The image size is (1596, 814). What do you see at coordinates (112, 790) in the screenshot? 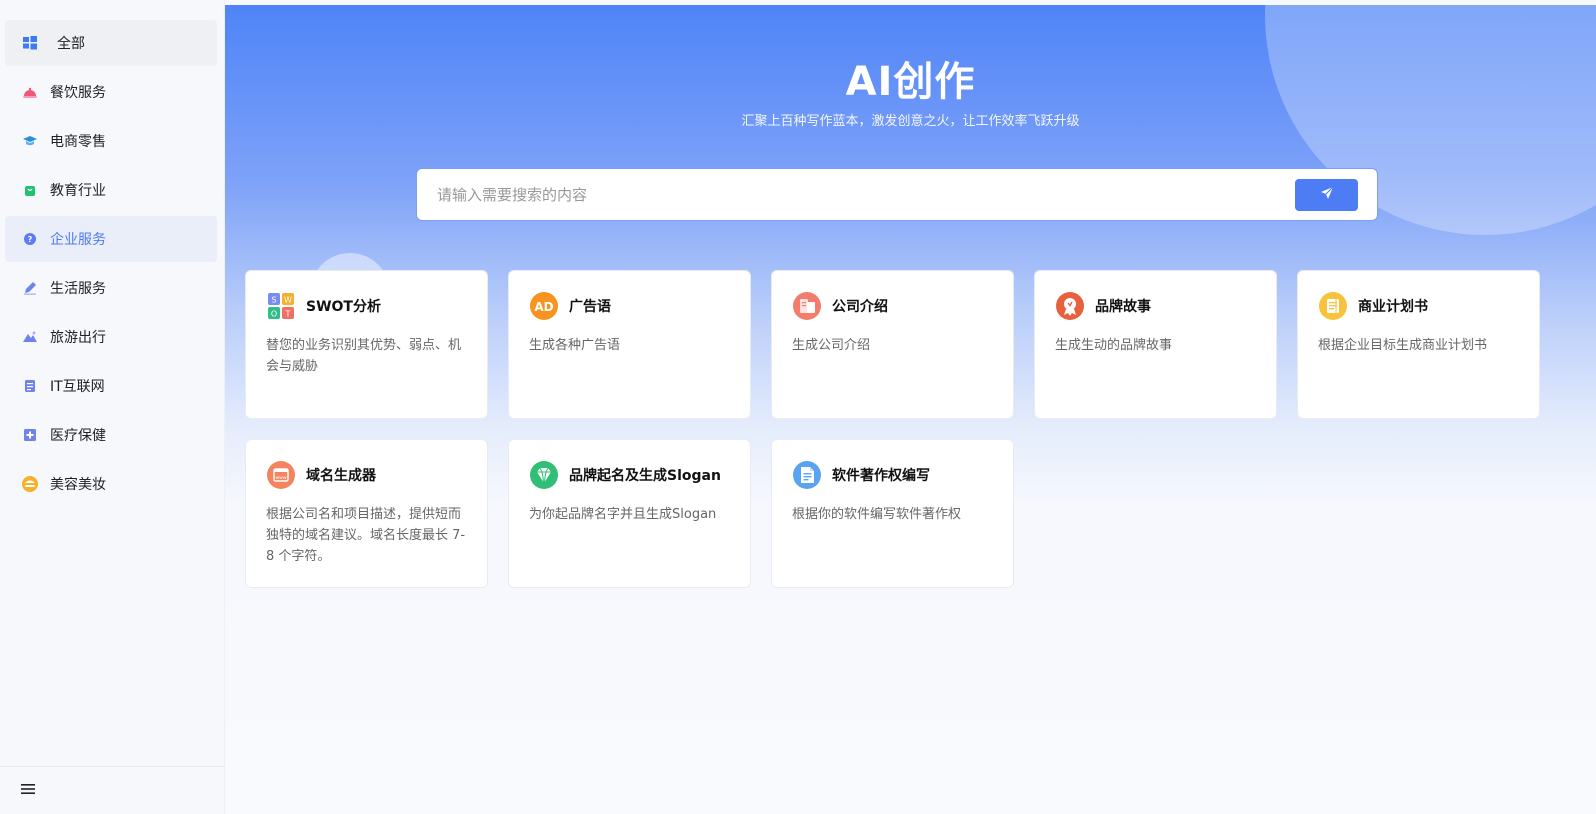
I see `sidebar-footer` at bounding box center [112, 790].